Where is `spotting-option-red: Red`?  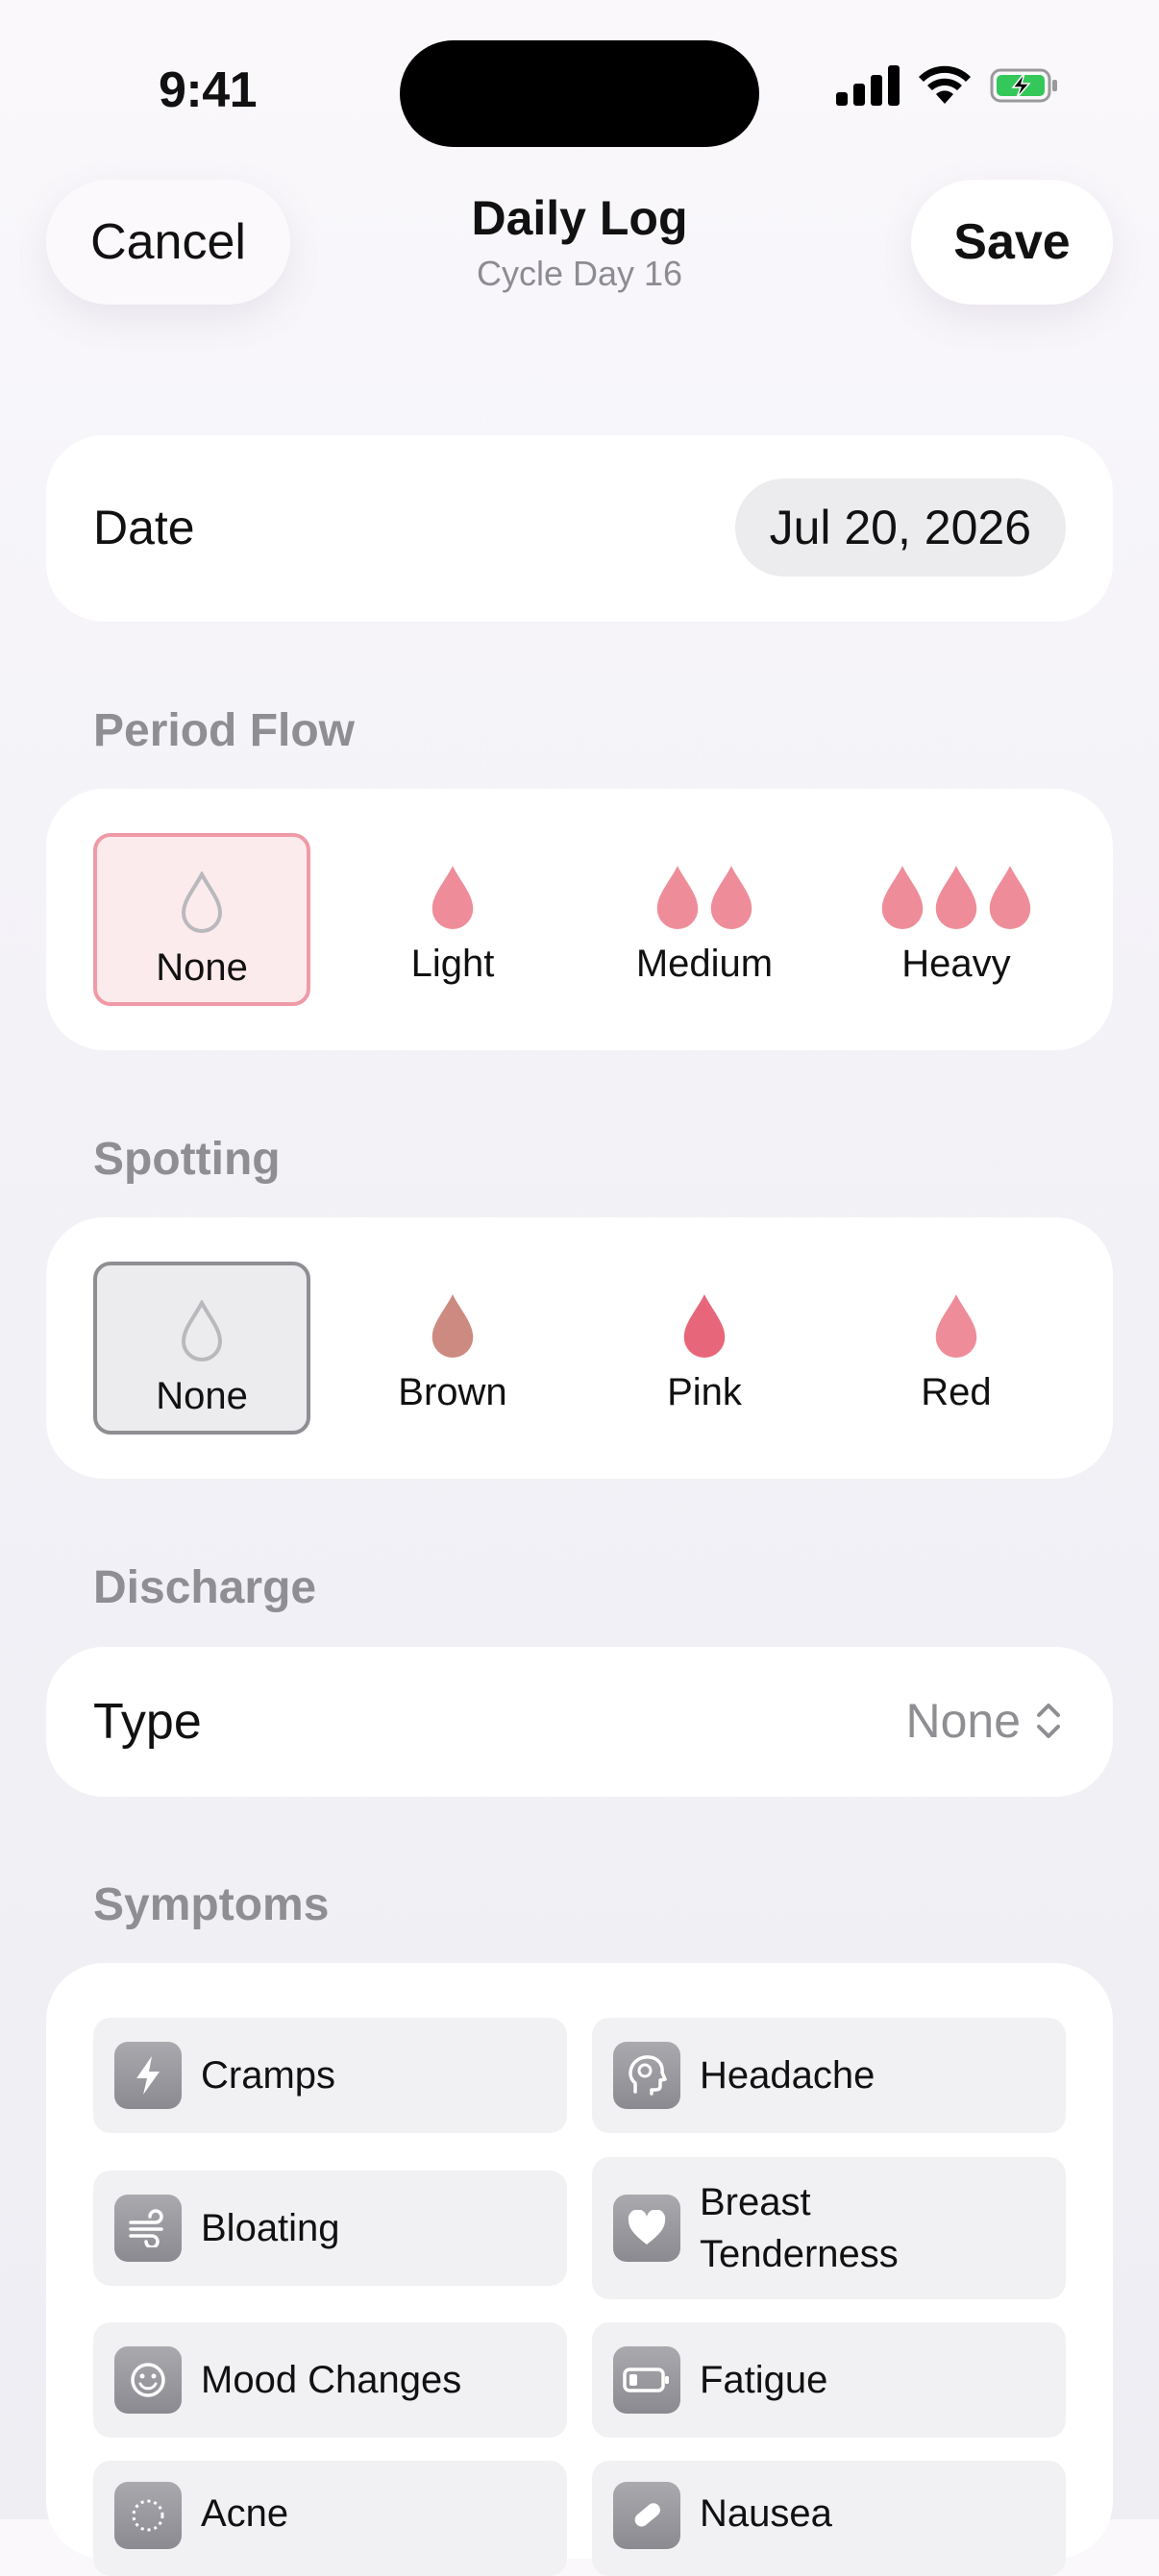 spotting-option-red: Red is located at coordinates (956, 1348).